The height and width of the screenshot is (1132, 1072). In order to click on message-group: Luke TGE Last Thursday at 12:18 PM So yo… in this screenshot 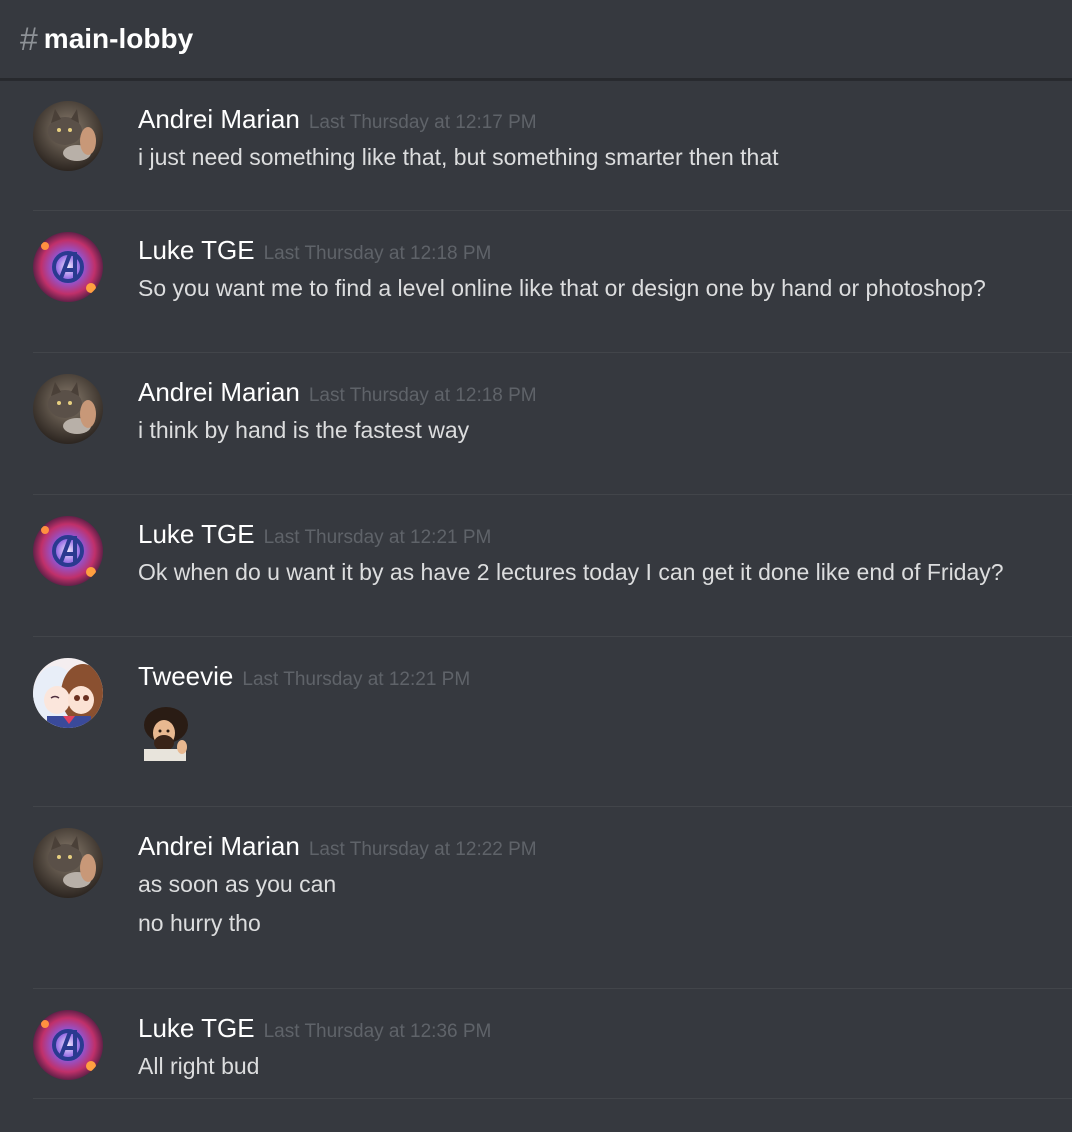, I will do `click(552, 282)`.